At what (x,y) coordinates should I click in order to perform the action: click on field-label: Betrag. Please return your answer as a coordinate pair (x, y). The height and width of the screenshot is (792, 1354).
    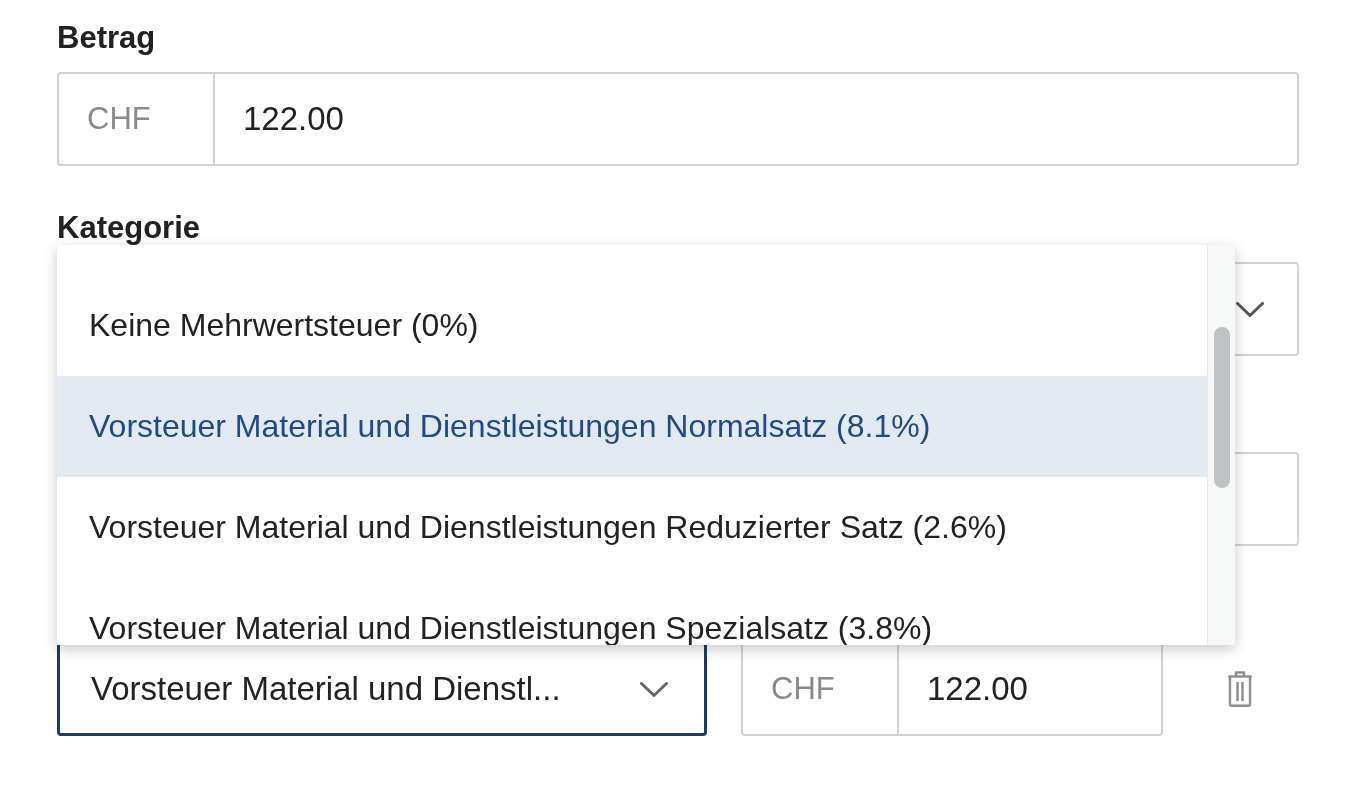
    Looking at the image, I should click on (106, 38).